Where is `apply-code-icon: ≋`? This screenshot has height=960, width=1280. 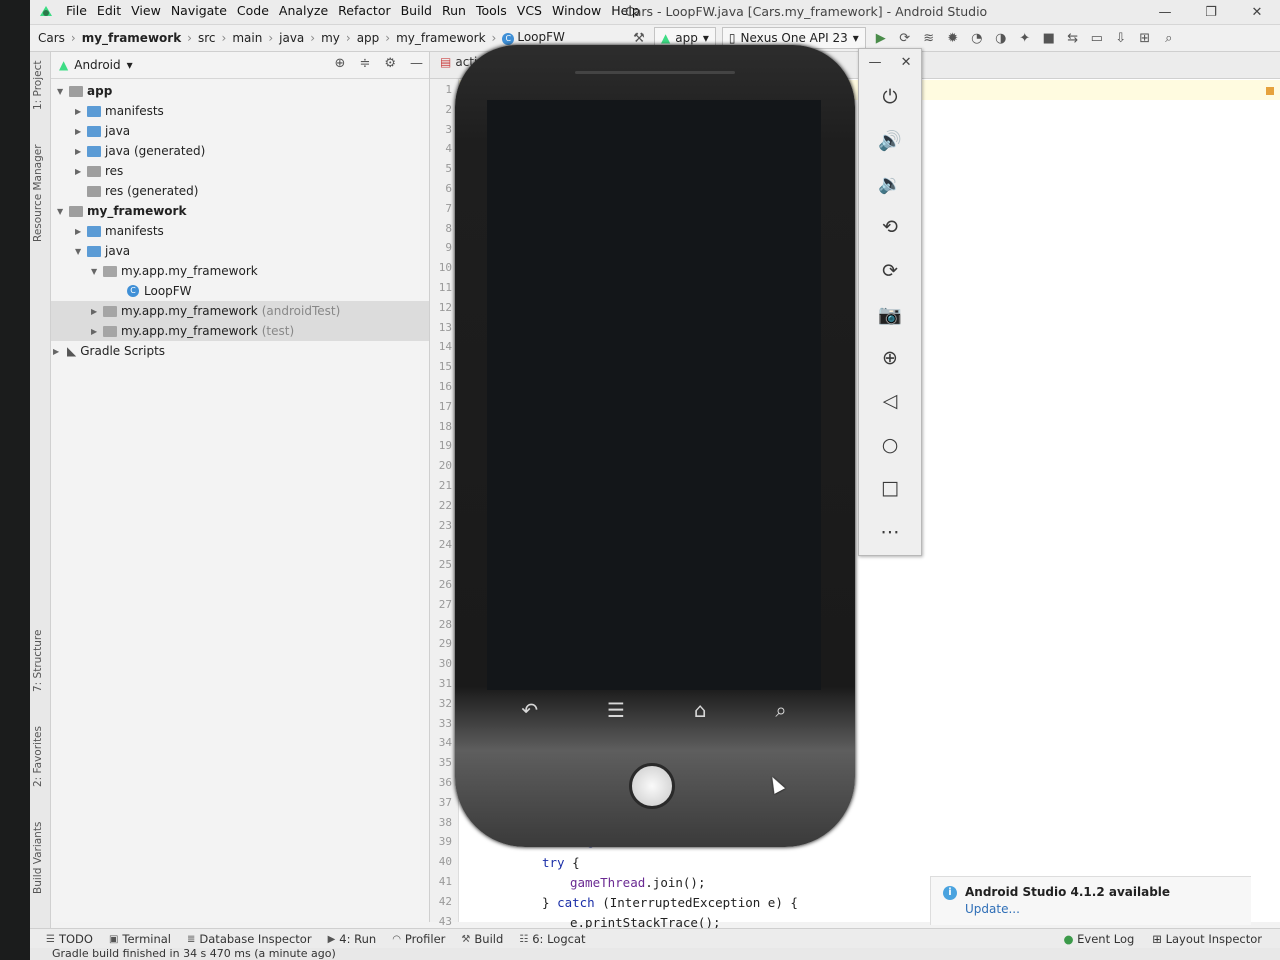 apply-code-icon: ≋ is located at coordinates (929, 38).